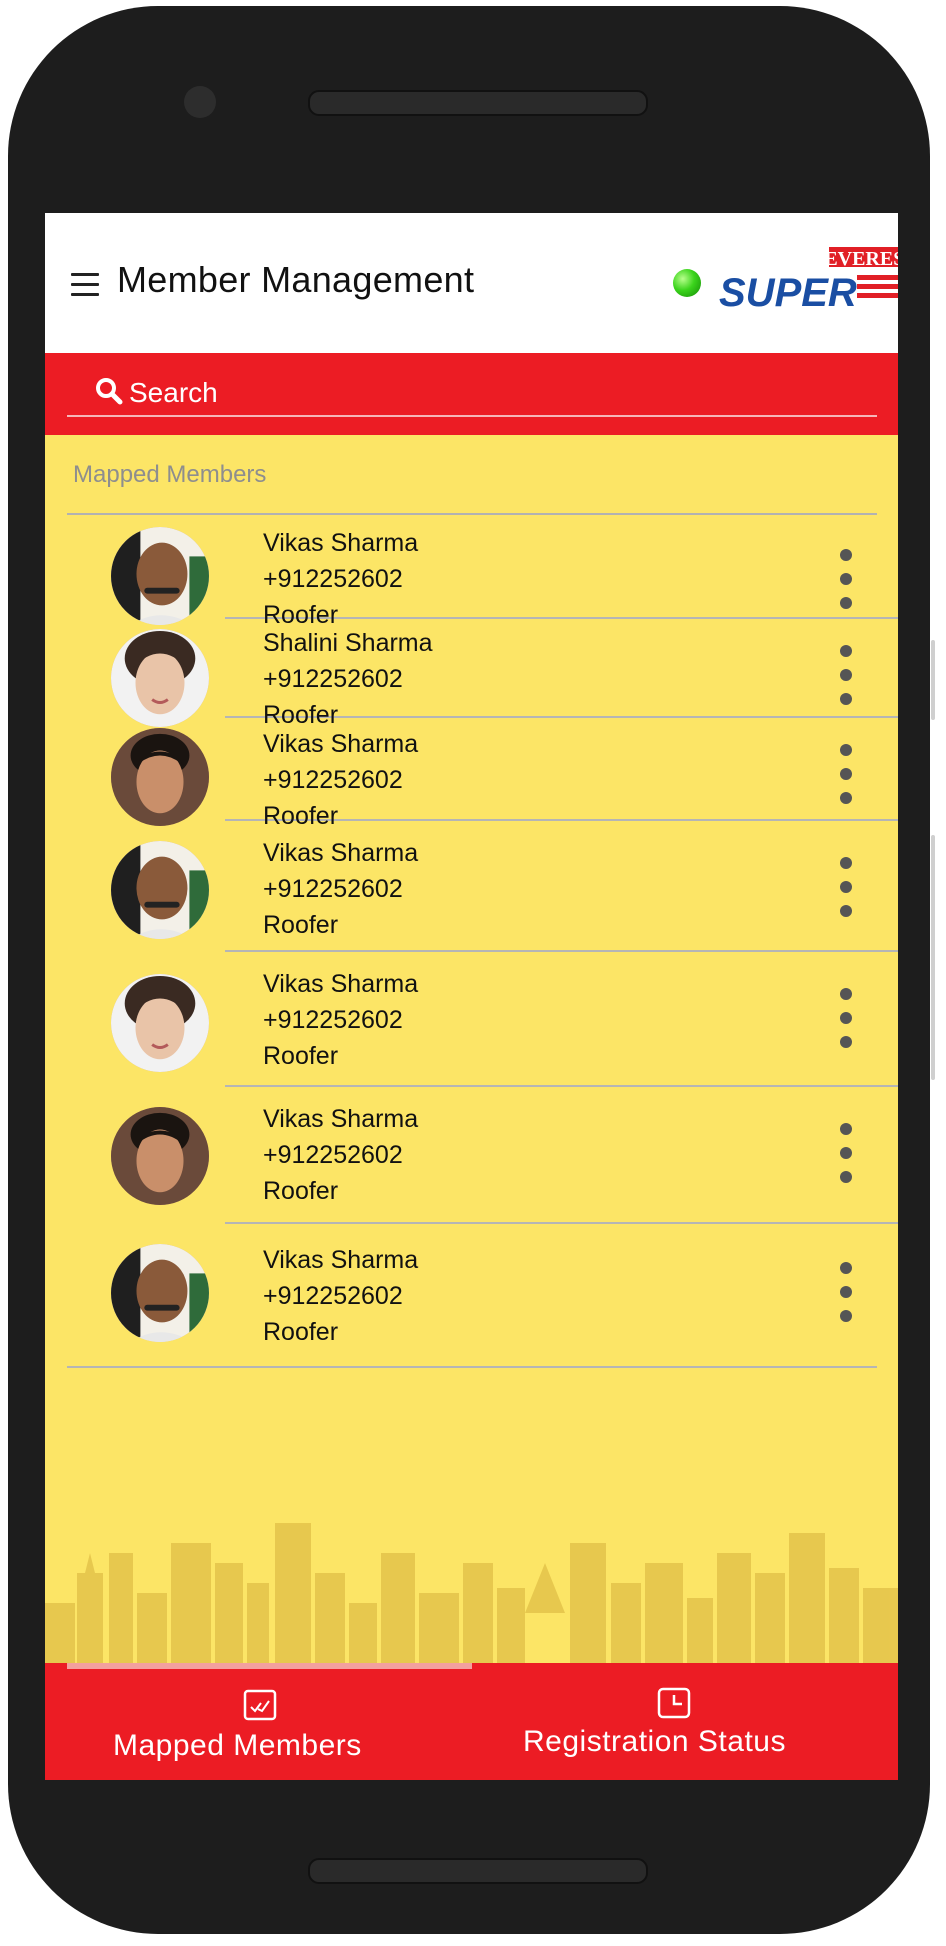 The height and width of the screenshot is (1946, 946). I want to click on tab-registration-status: Registration Status, so click(684, 1721).